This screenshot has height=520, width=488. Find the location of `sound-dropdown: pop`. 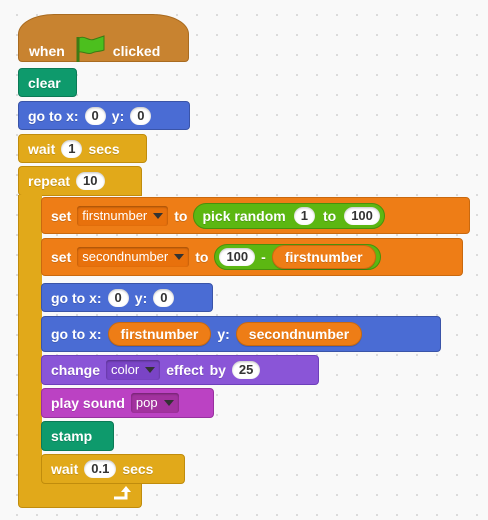

sound-dropdown: pop is located at coordinates (154, 403).